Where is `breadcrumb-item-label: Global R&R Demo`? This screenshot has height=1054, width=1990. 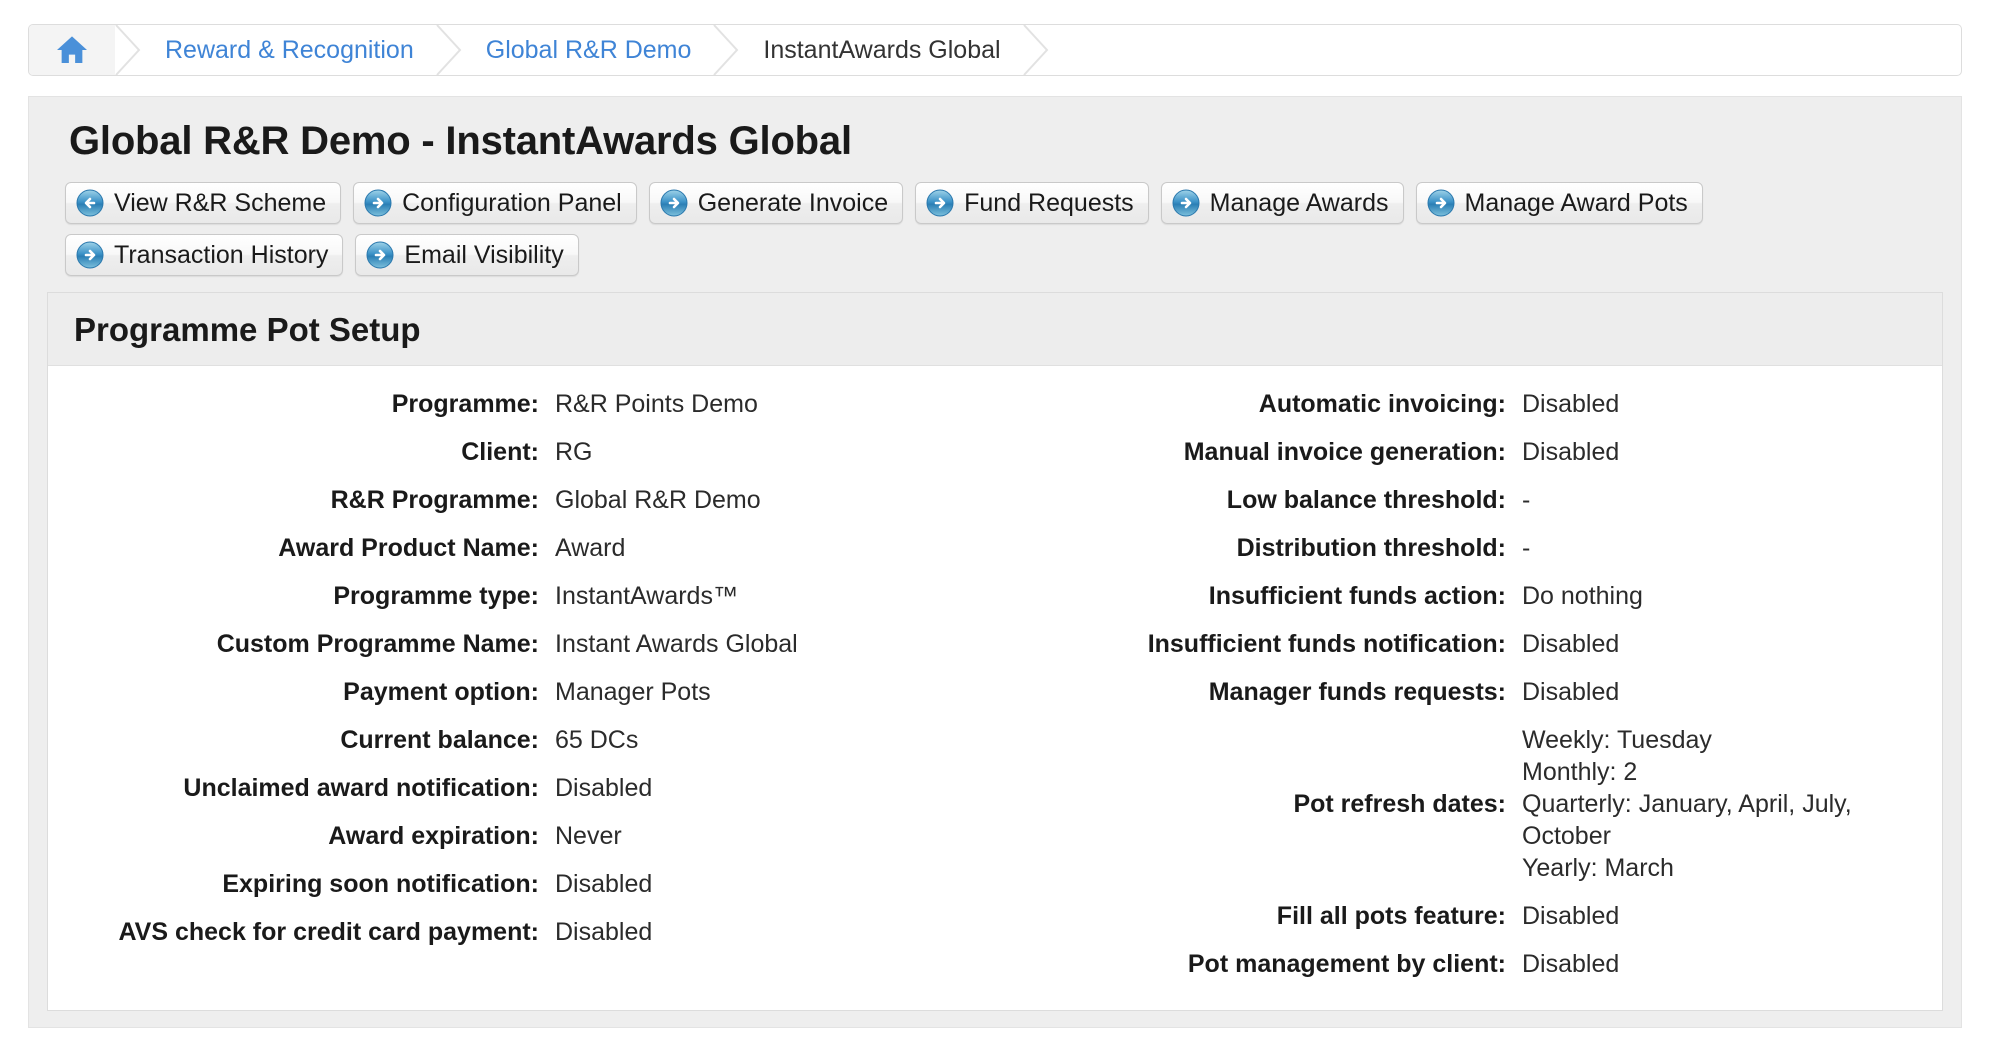 breadcrumb-item-label: Global R&R Demo is located at coordinates (588, 49).